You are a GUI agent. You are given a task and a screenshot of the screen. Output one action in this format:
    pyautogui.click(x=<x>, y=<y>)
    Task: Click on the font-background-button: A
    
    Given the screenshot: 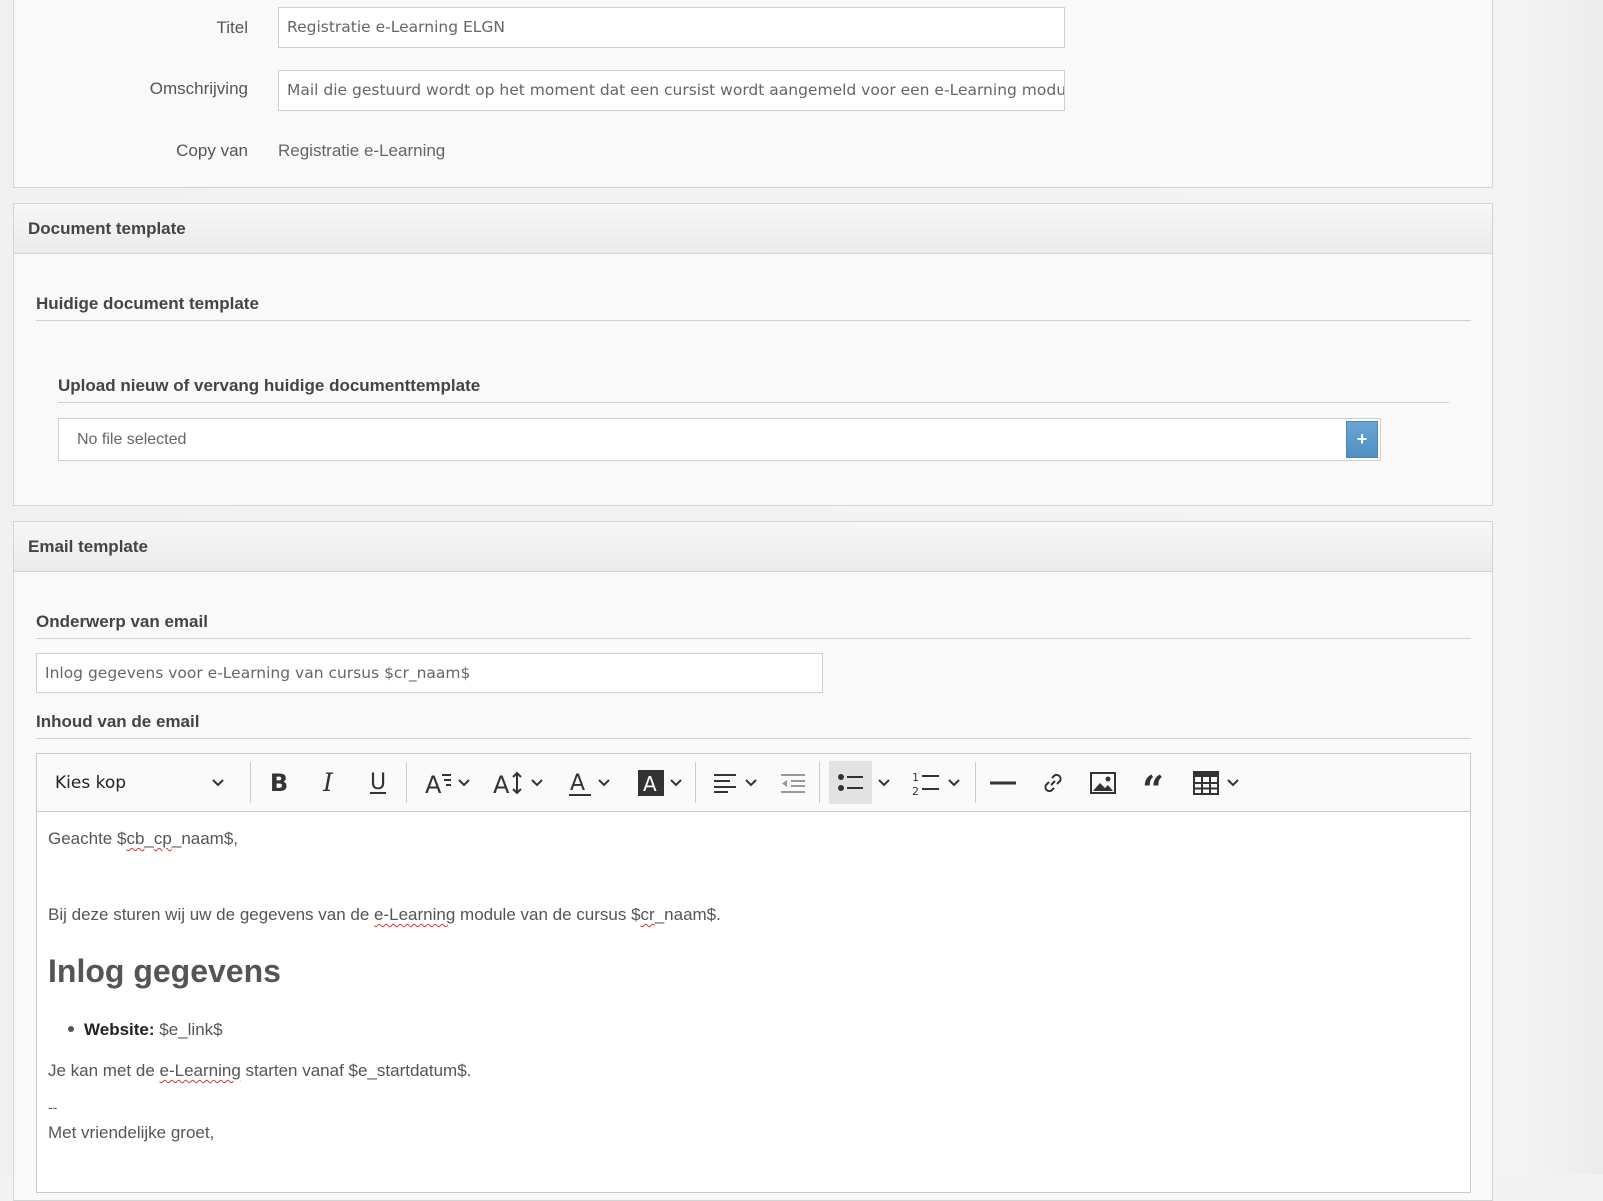 What is the action you would take?
    pyautogui.click(x=660, y=782)
    